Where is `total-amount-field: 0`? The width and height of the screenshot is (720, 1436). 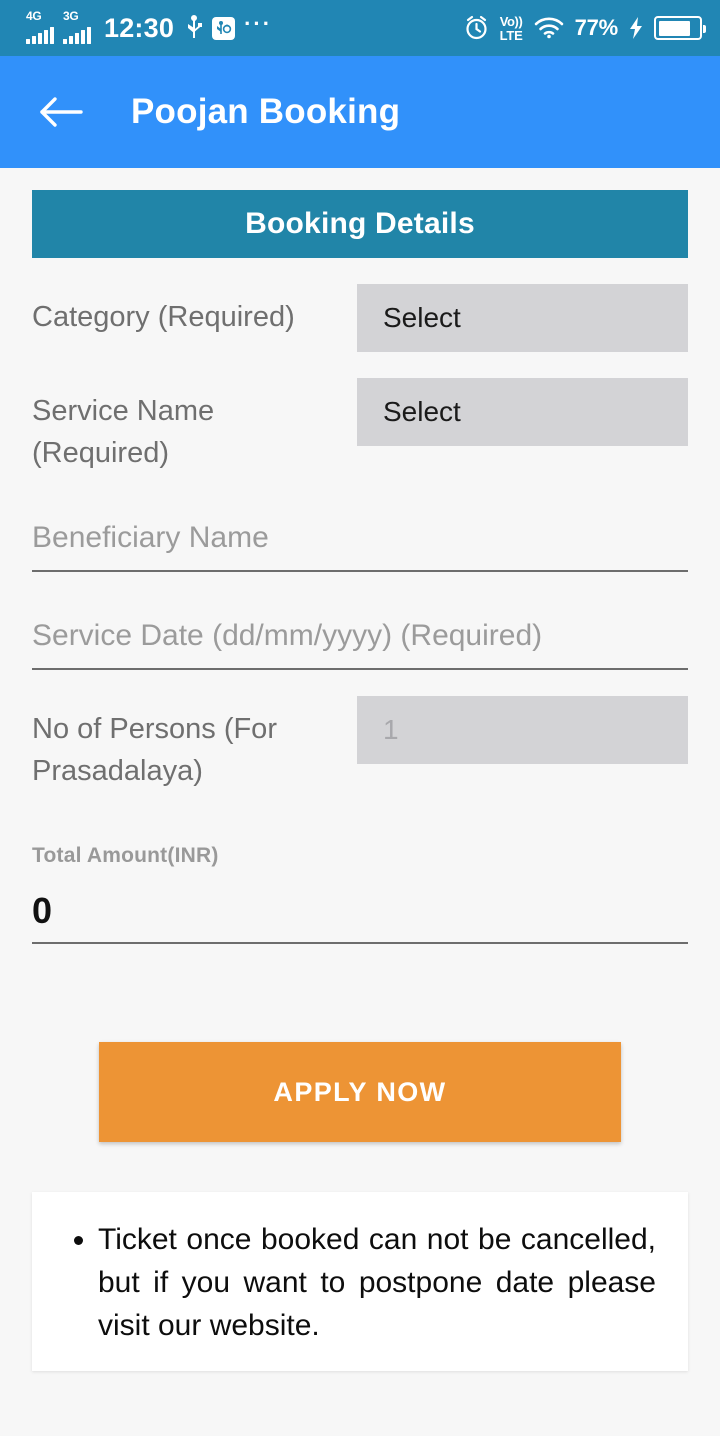 total-amount-field: 0 is located at coordinates (360, 917).